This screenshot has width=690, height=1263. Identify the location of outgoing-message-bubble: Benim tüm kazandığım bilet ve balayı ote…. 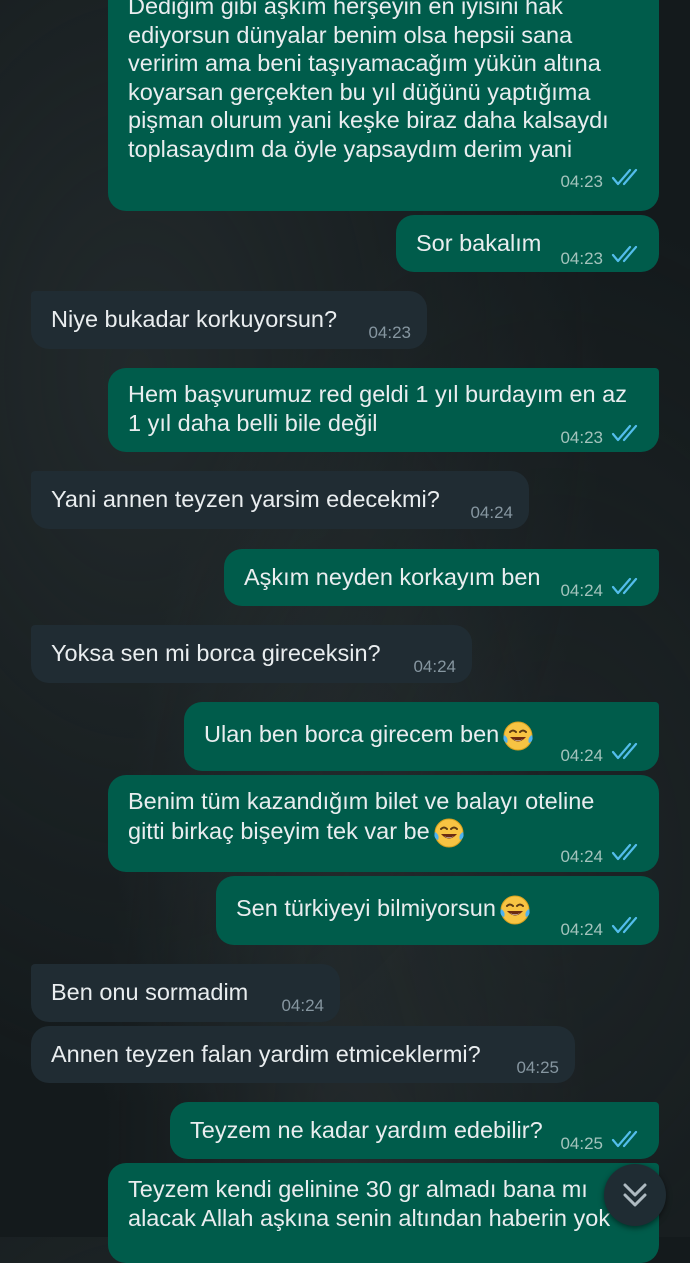
(383, 823).